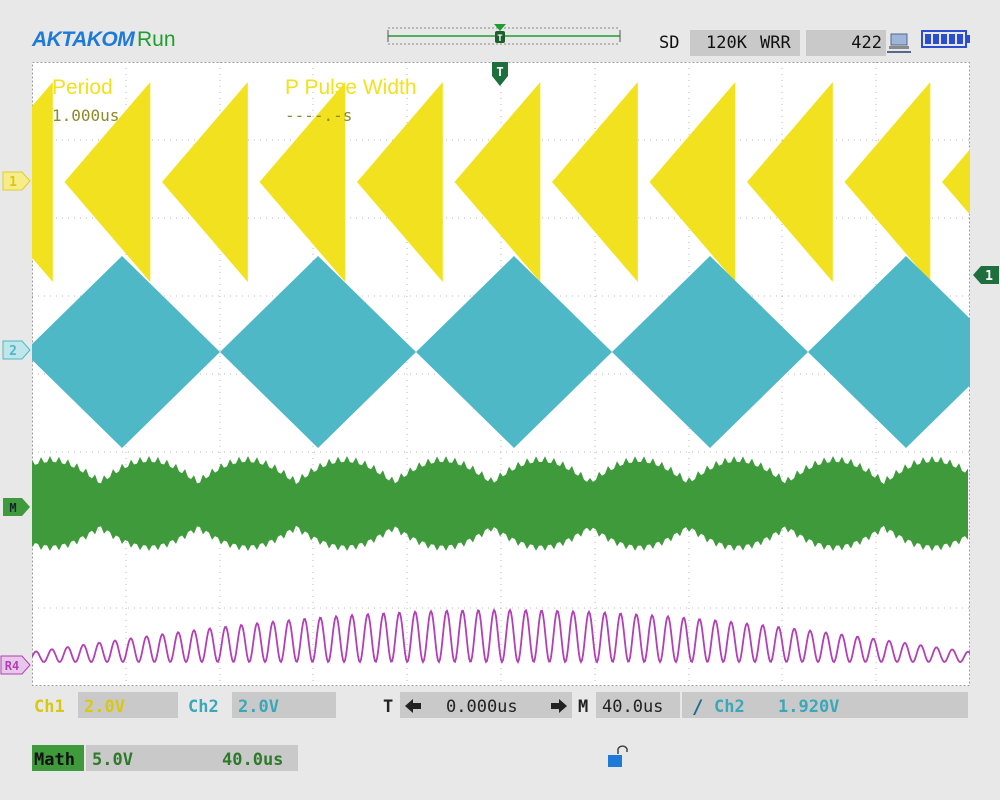 Image resolution: width=1000 pixels, height=800 pixels. What do you see at coordinates (83, 39) in the screenshot?
I see `brand-logo: AKTAKOM` at bounding box center [83, 39].